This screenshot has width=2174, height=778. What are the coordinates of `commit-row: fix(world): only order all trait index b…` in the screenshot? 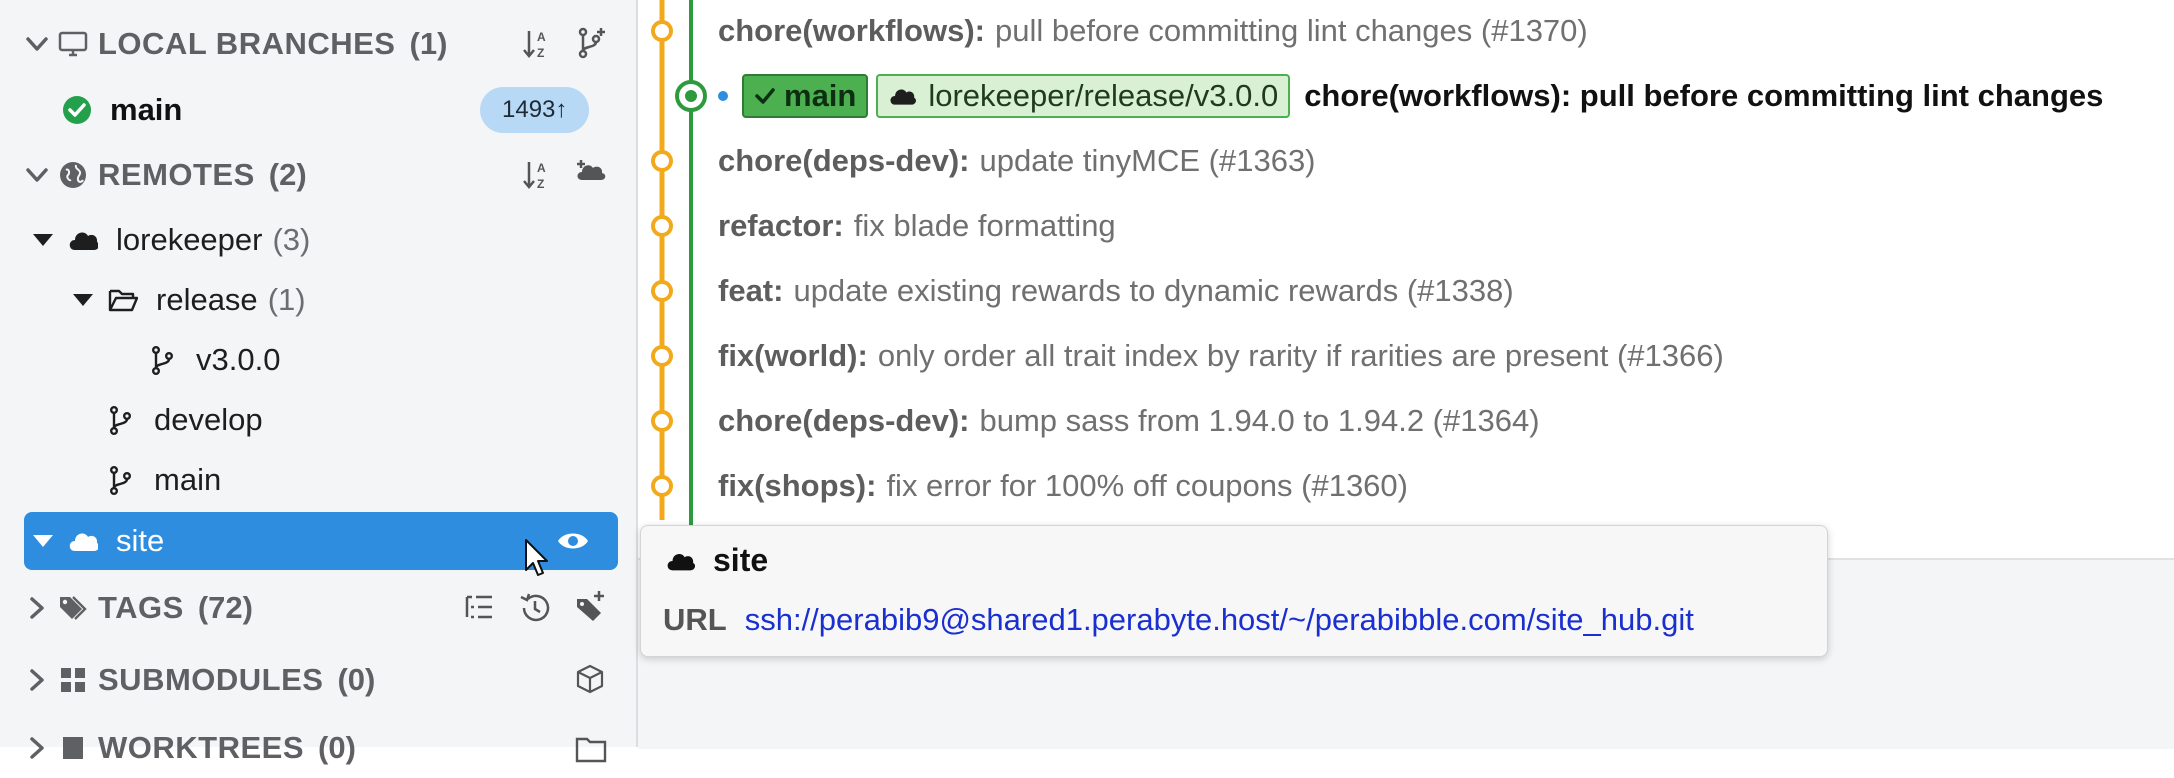 It's located at (1221, 356).